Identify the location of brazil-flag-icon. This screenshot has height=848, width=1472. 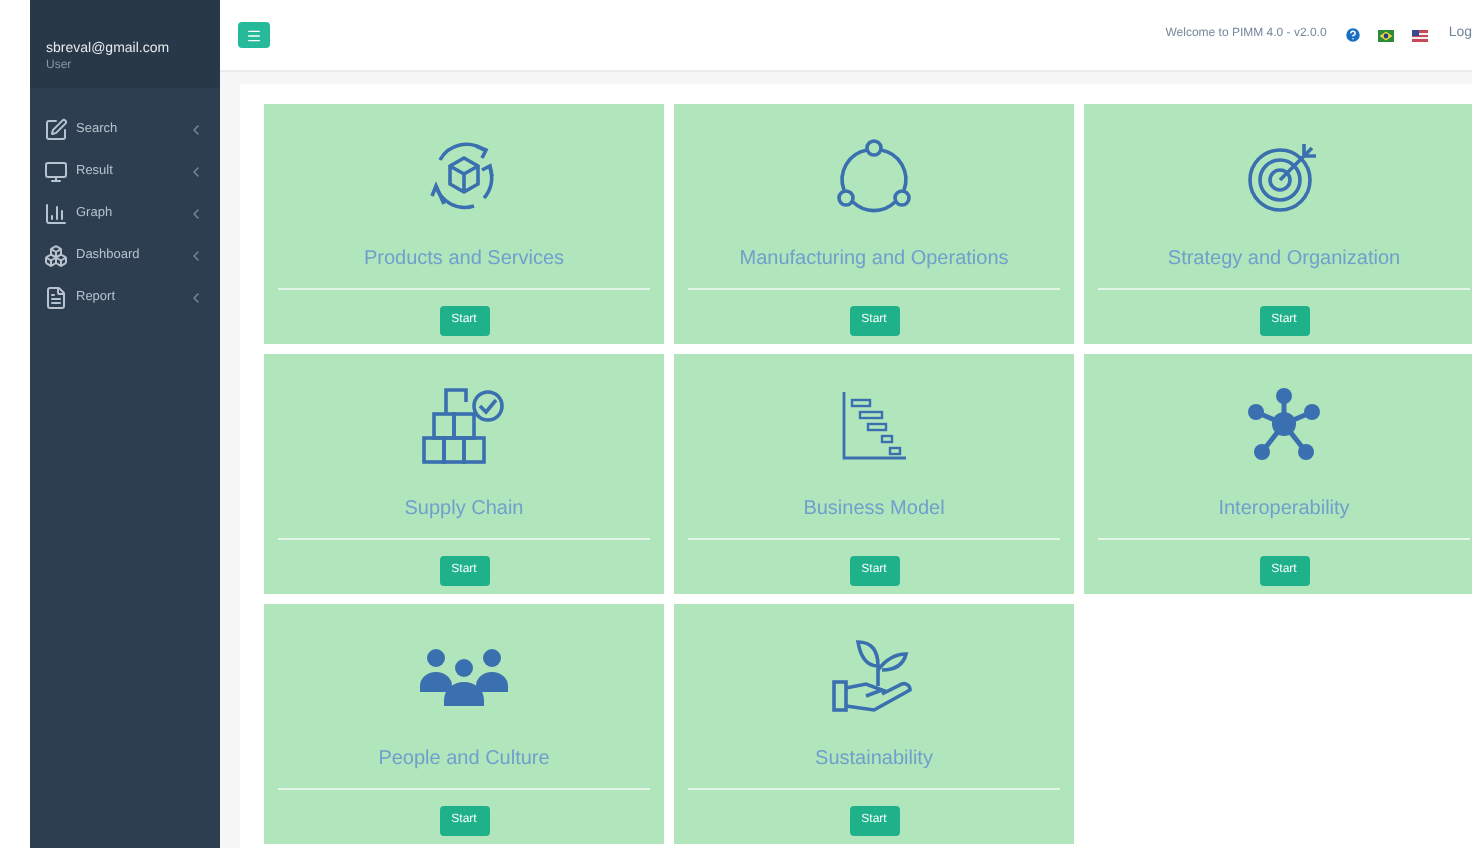
(1386, 35).